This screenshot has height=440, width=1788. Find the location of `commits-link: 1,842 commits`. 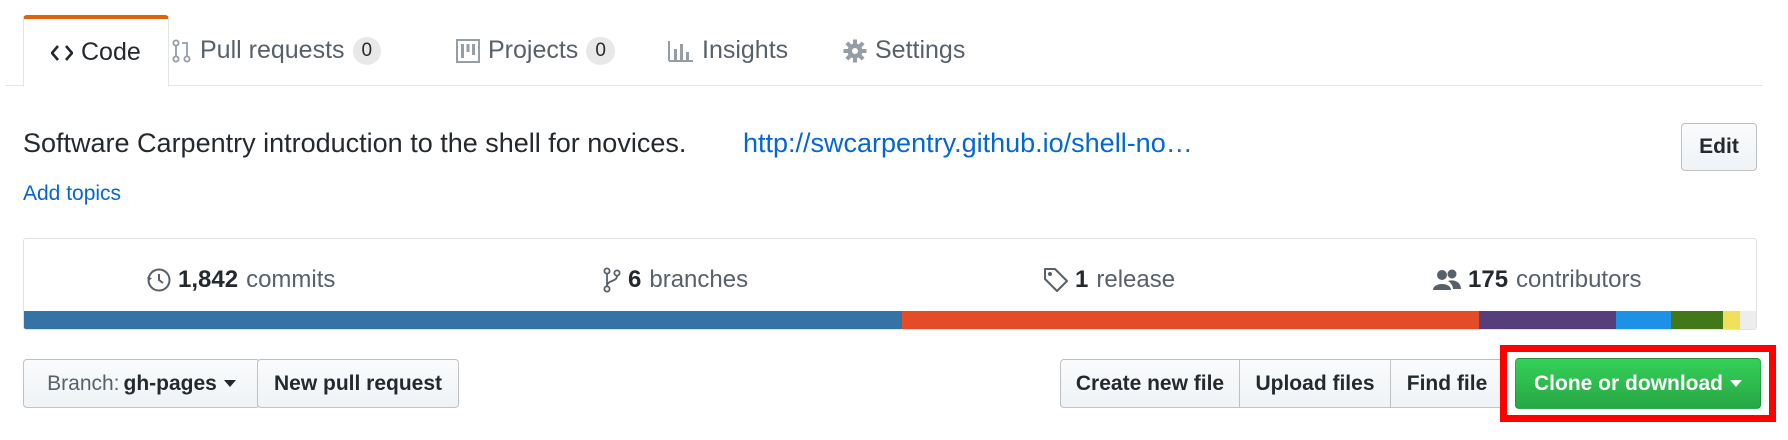

commits-link: 1,842 commits is located at coordinates (240, 280).